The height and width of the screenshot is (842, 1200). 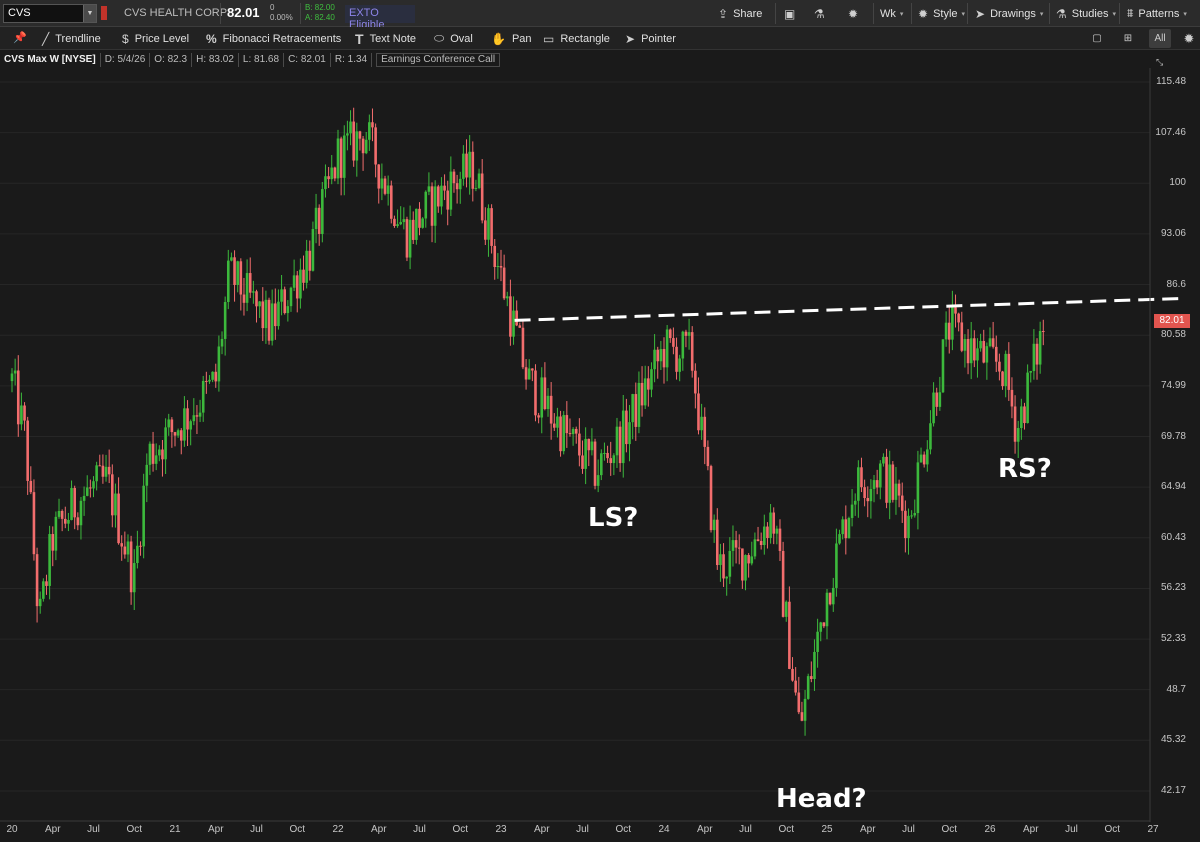 What do you see at coordinates (1173, 537) in the screenshot?
I see `price-tick-label: 60.43` at bounding box center [1173, 537].